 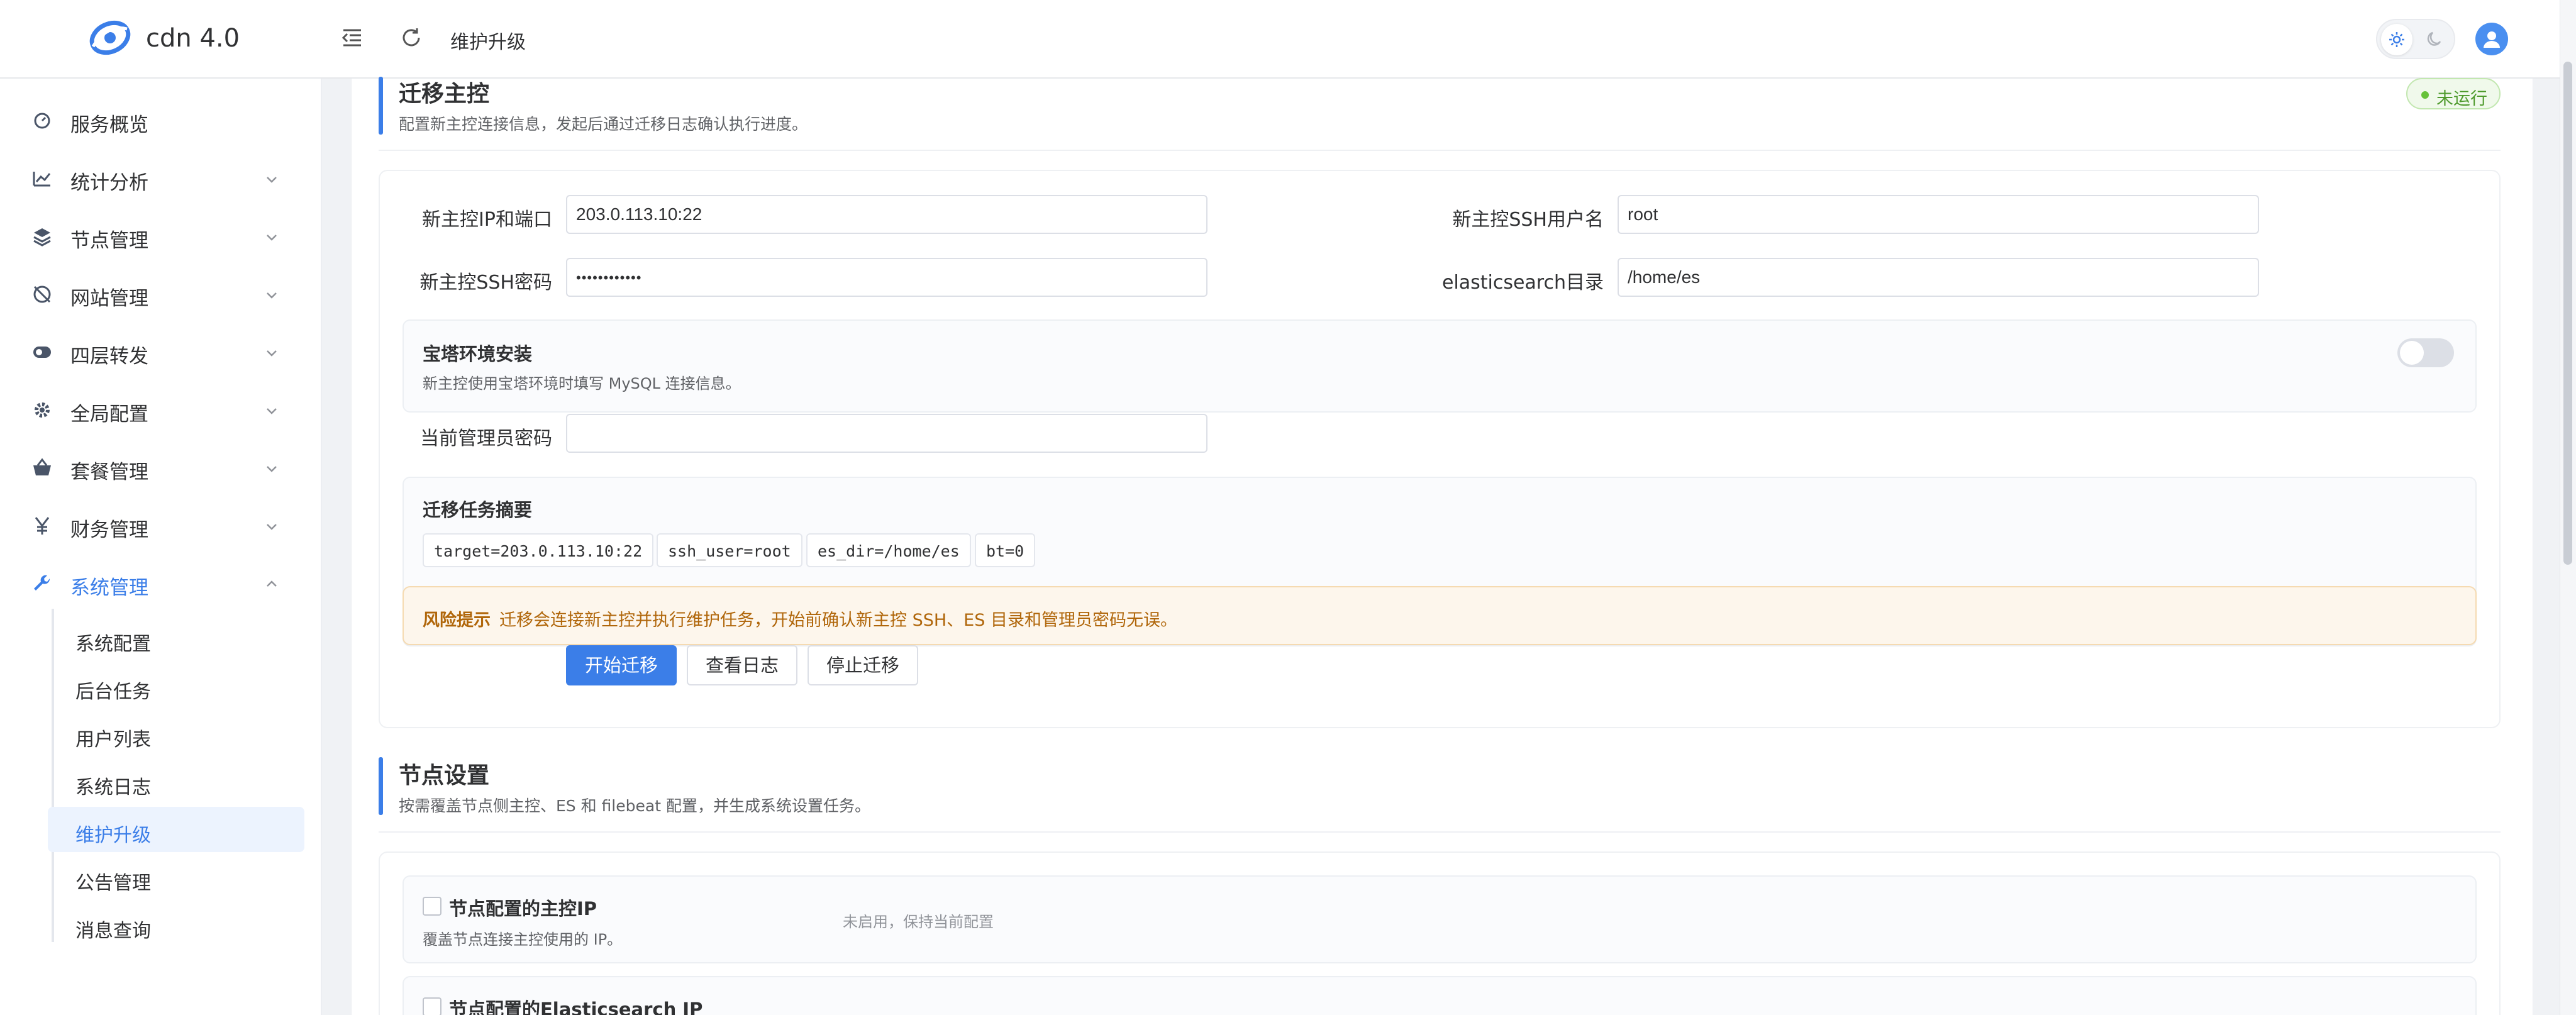 I want to click on basket-icon, so click(x=42, y=467).